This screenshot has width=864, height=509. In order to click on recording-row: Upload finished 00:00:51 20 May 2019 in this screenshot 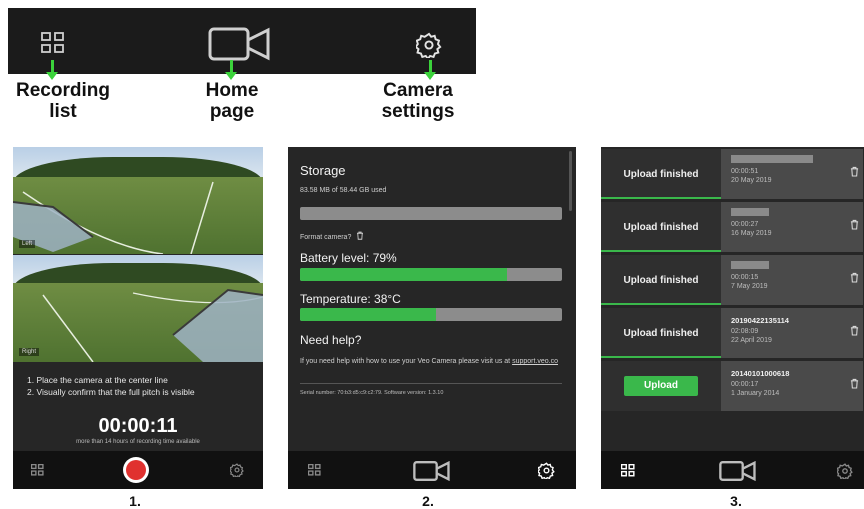, I will do `click(732, 174)`.